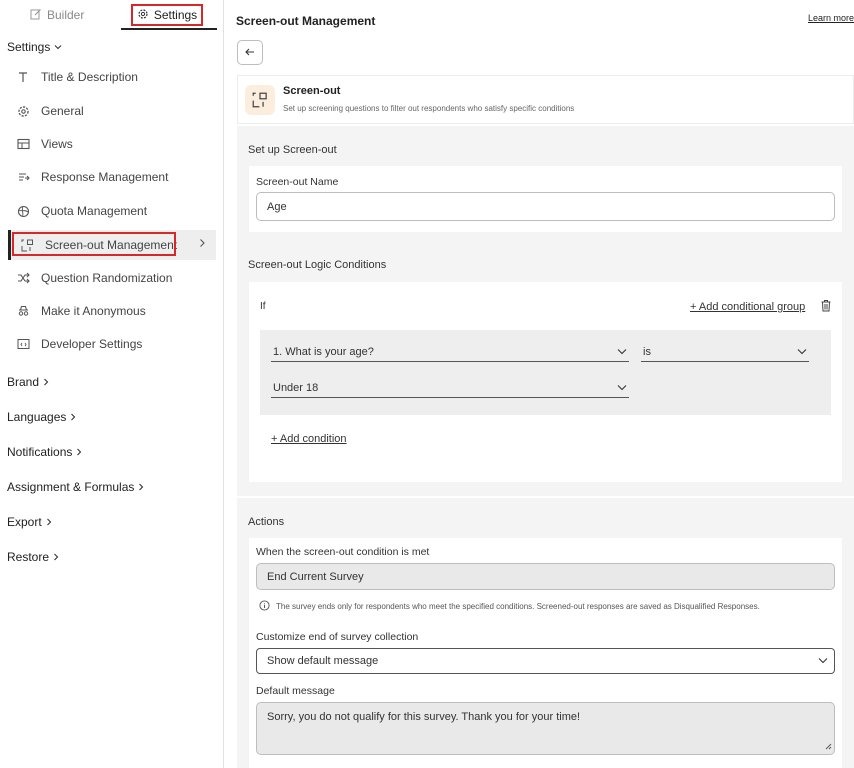 This screenshot has width=854, height=768. Describe the element at coordinates (23, 311) in the screenshot. I see `incognito-icon` at that location.